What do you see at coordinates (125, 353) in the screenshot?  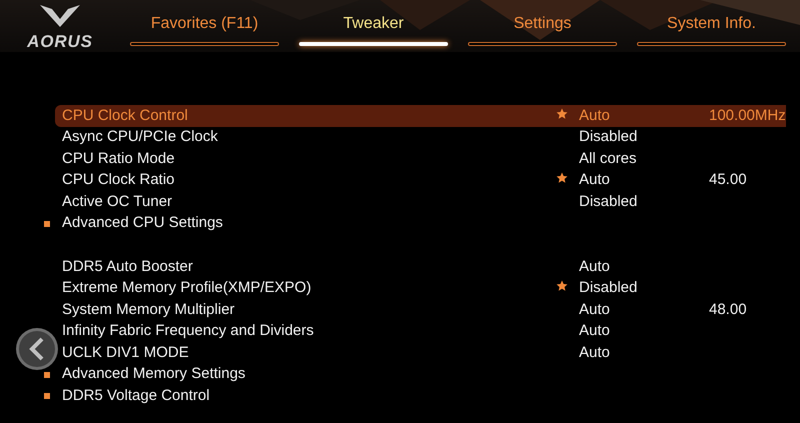 I see `setting-label: UCLK DIV1 MODE` at bounding box center [125, 353].